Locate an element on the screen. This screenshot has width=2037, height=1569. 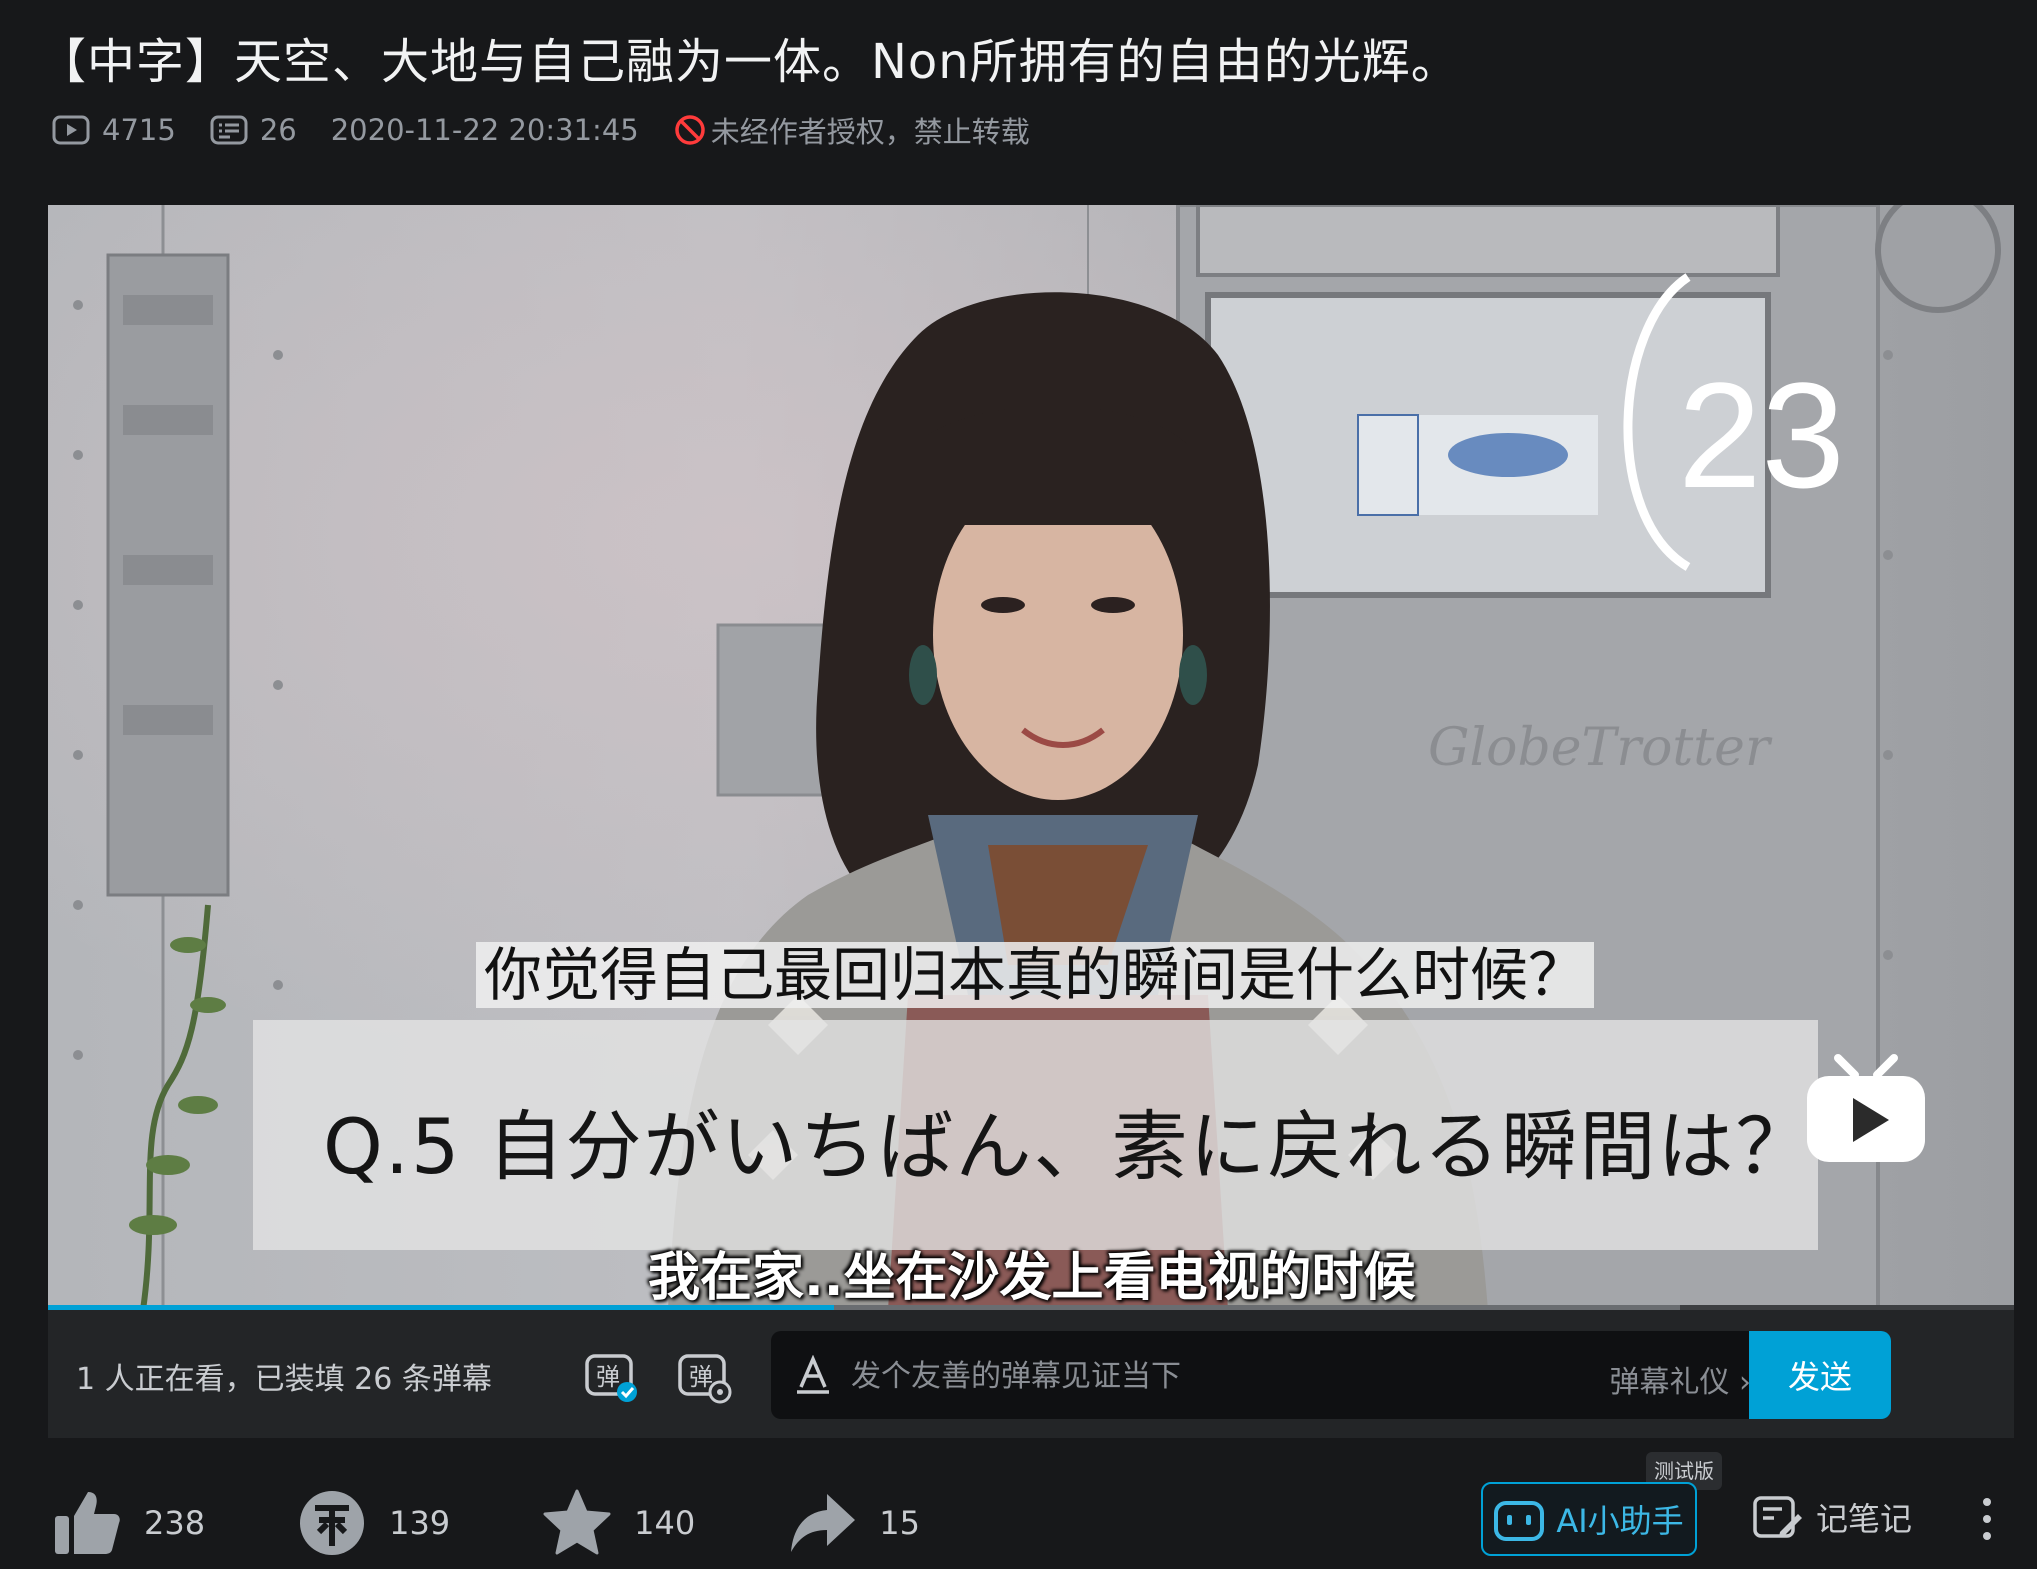
danmaku-input is located at coordinates (1241, 1376).